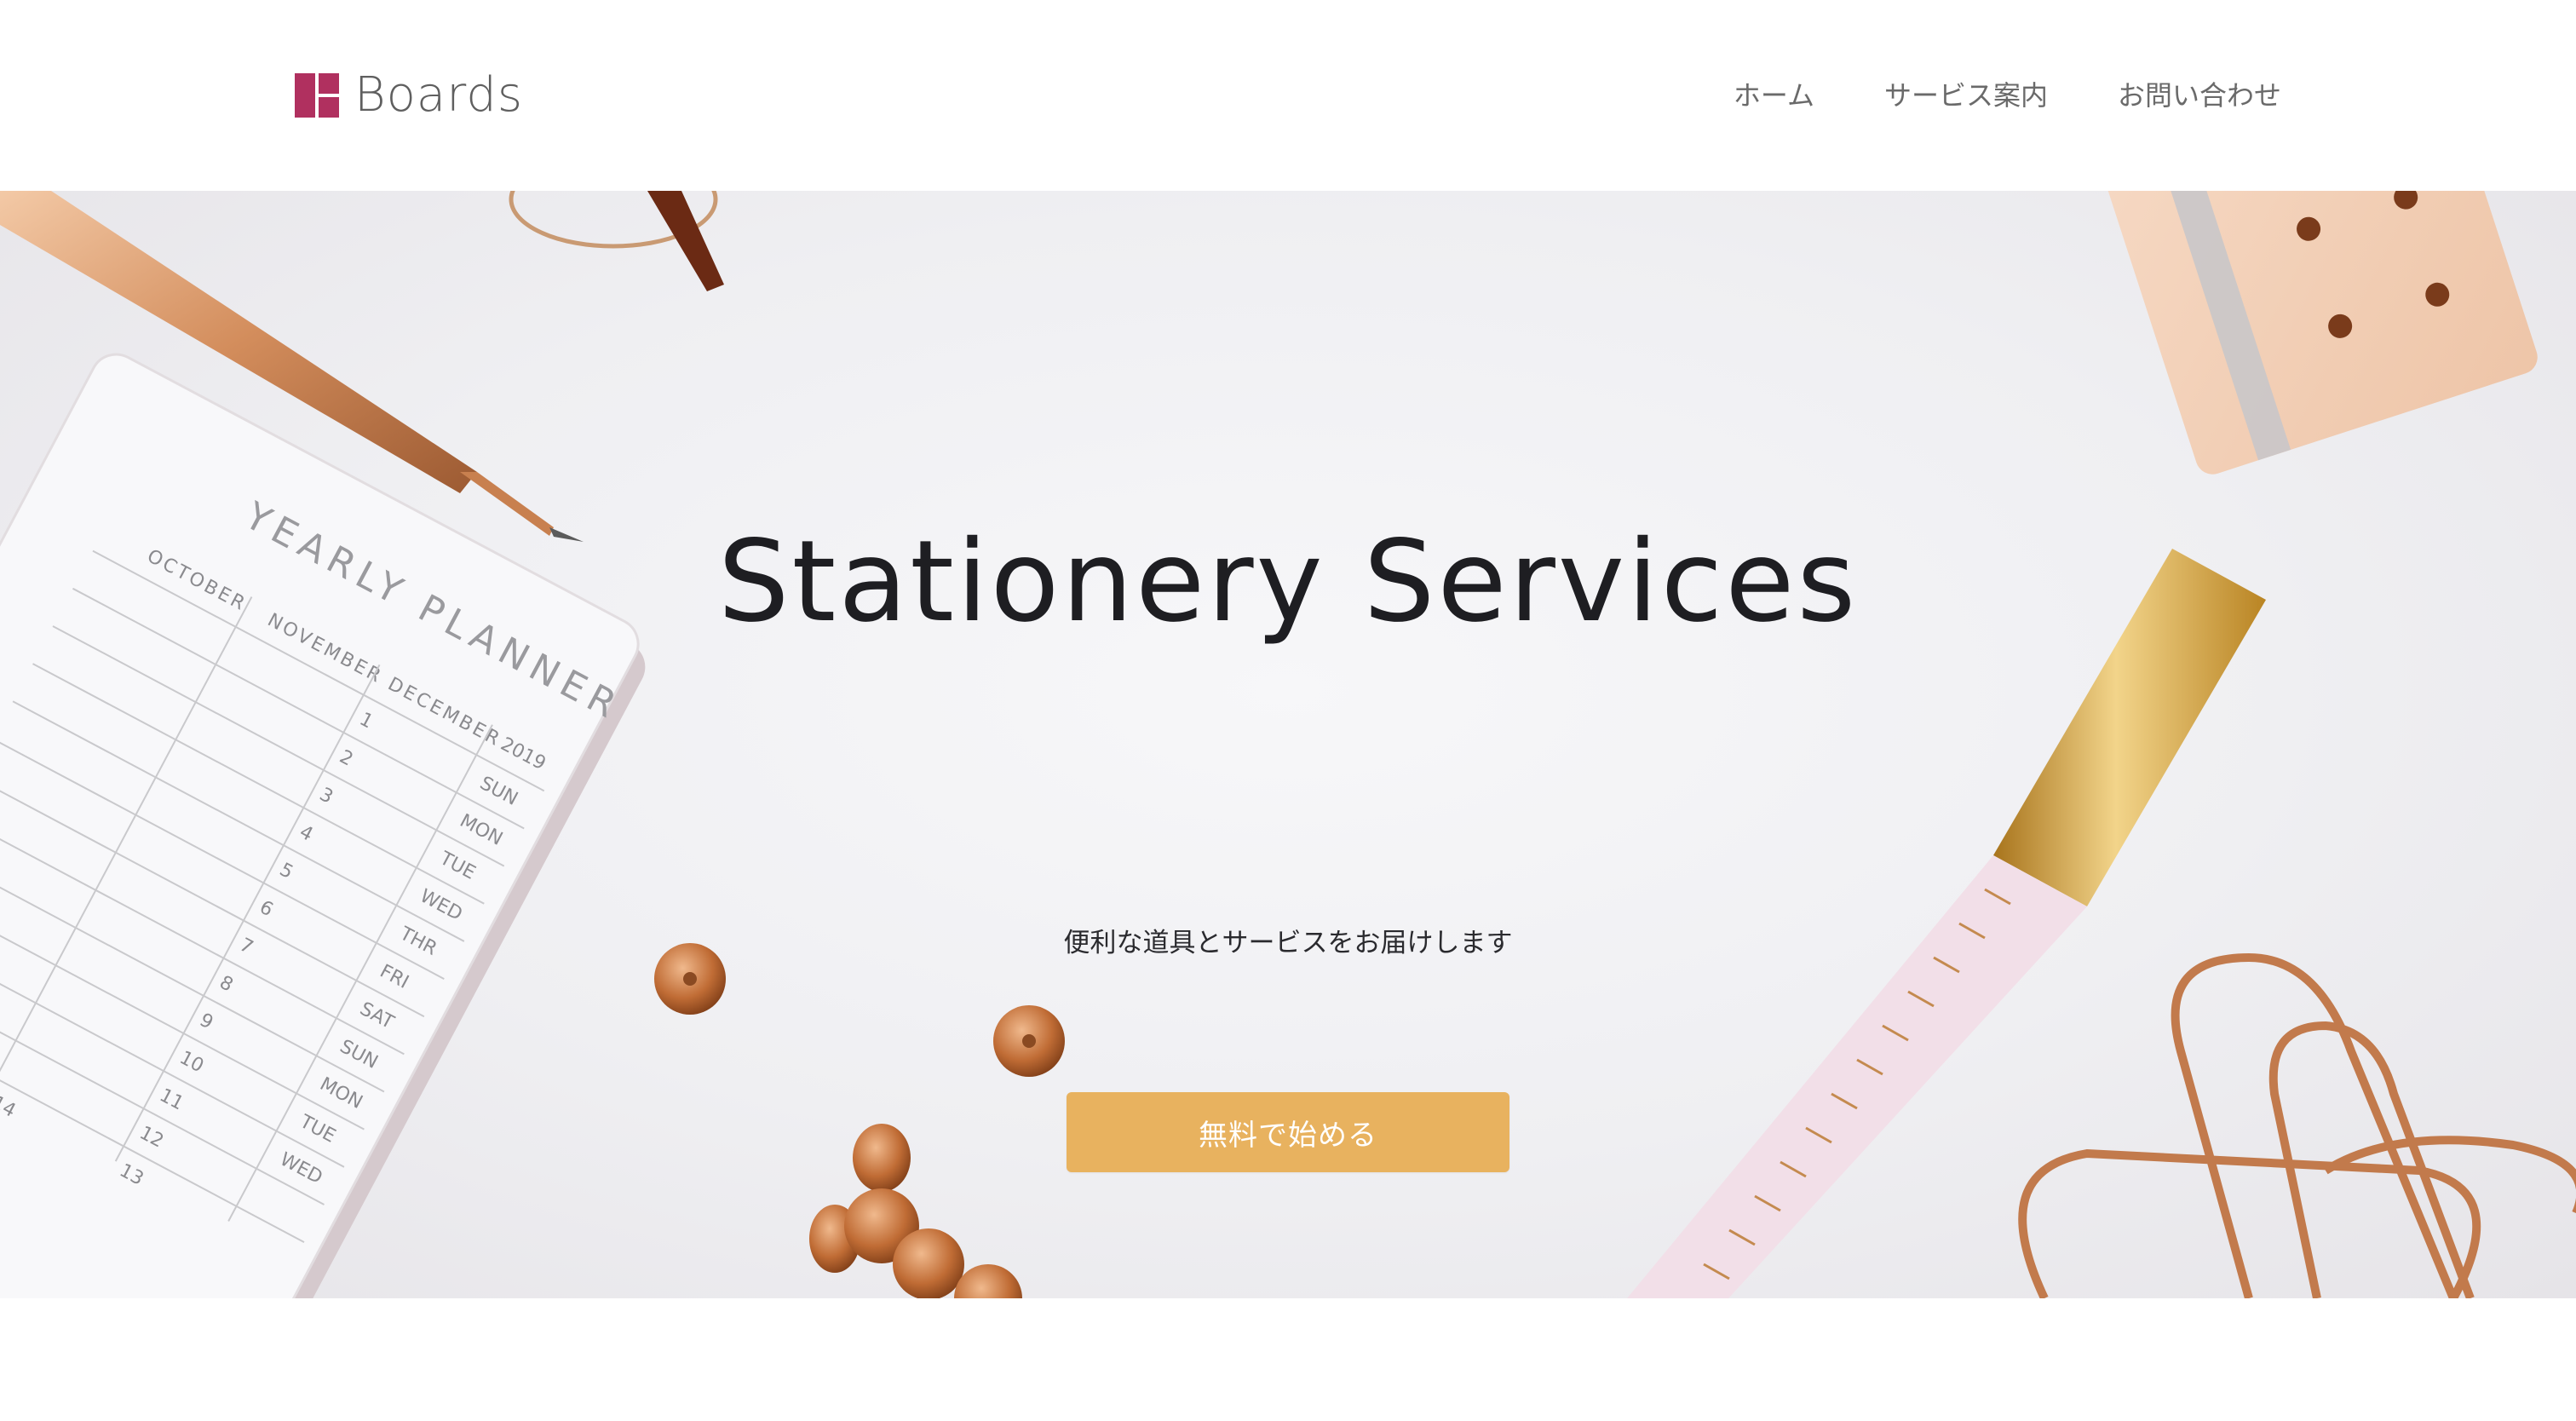 This screenshot has height=1421, width=2576. Describe the element at coordinates (1774, 94) in the screenshot. I see `nav-link-home: ホーム` at that location.